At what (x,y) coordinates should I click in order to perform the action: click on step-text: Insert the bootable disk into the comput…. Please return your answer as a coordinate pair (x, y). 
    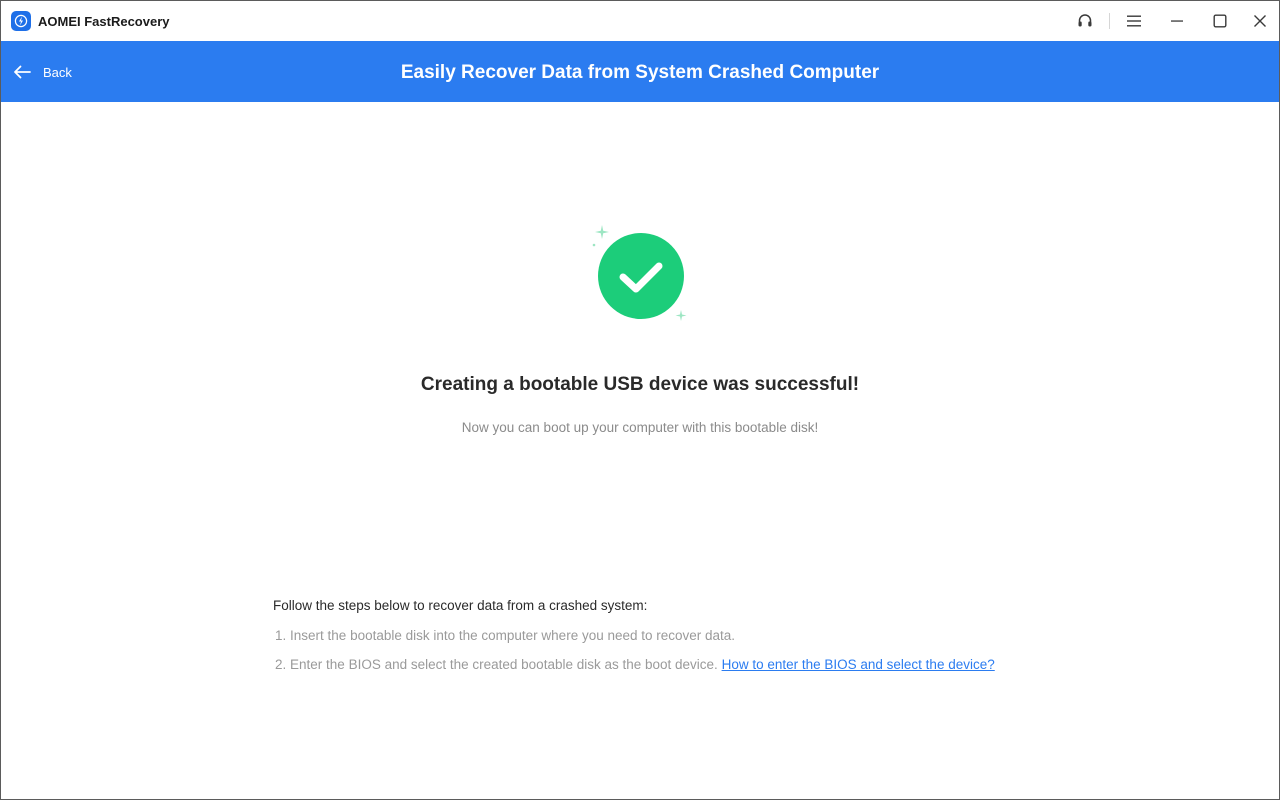
    Looking at the image, I should click on (513, 635).